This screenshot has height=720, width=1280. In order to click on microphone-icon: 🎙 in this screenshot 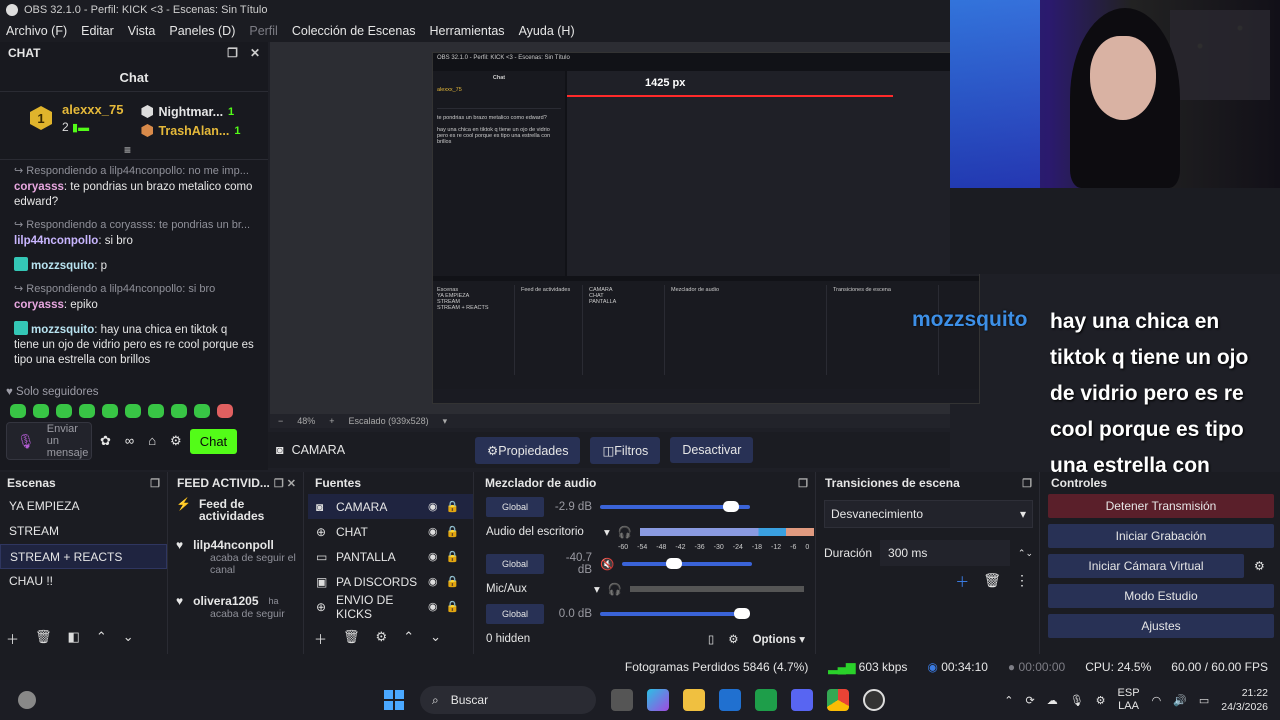, I will do `click(26, 441)`.